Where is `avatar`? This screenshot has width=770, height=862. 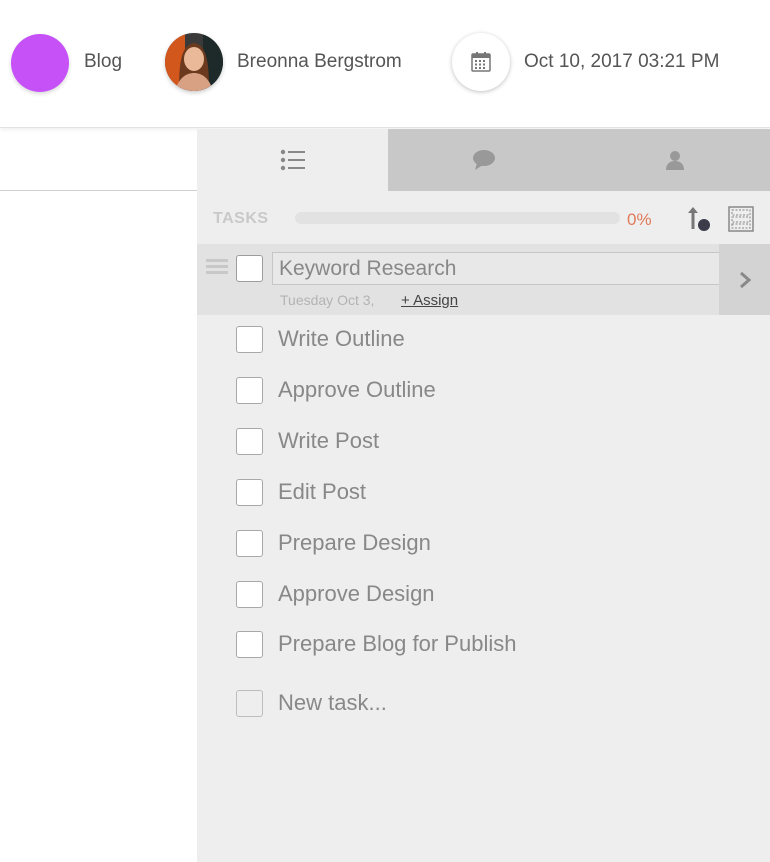 avatar is located at coordinates (194, 62).